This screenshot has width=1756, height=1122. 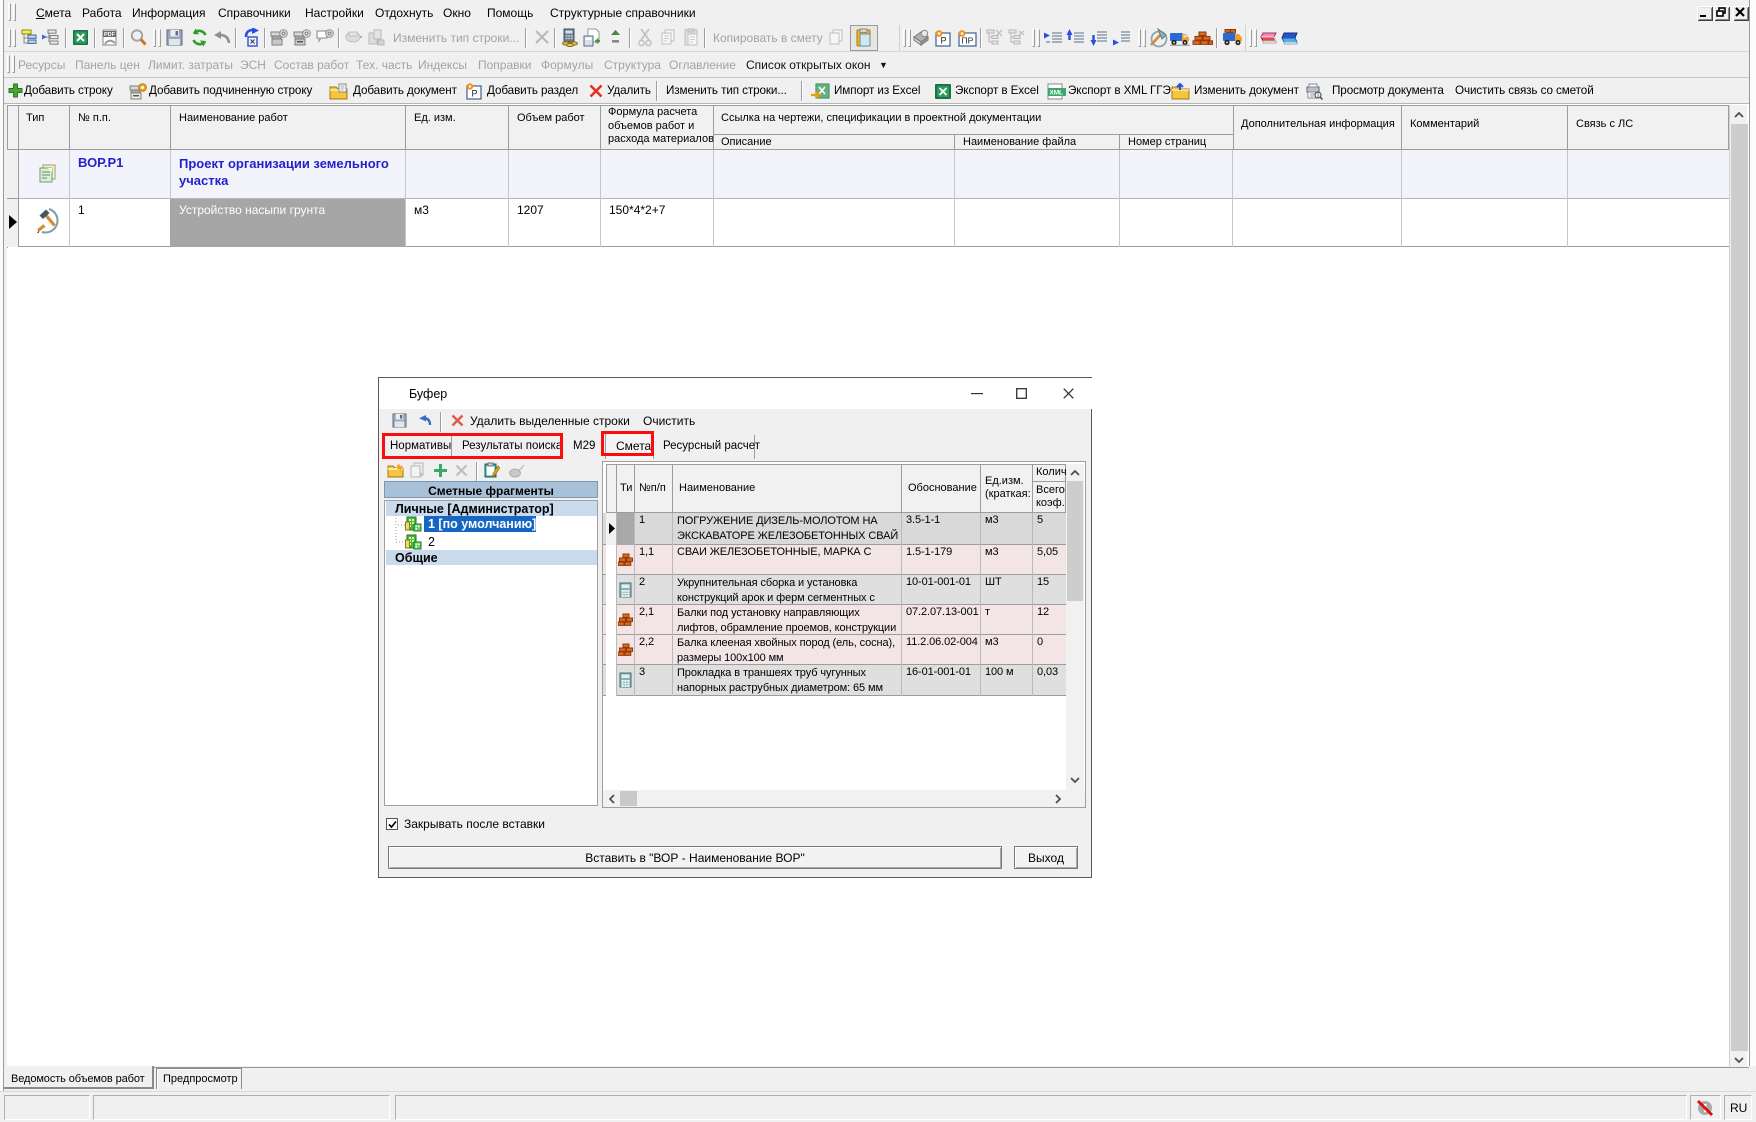 What do you see at coordinates (1057, 93) in the screenshot?
I see `svg-text: XML` at bounding box center [1057, 93].